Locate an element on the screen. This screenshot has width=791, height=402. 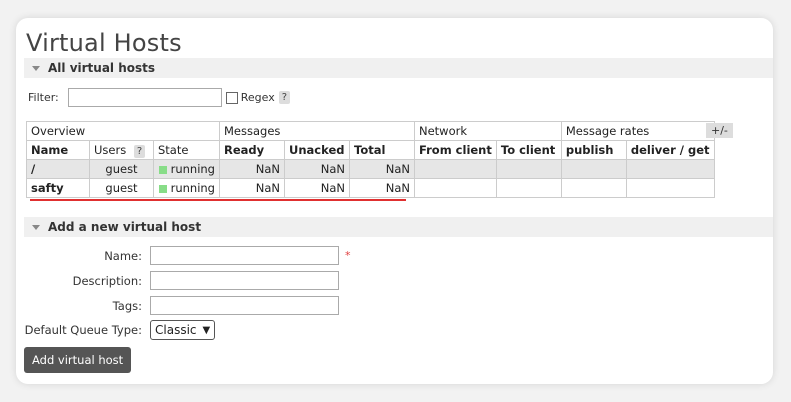
tags-label: Tags: is located at coordinates (127, 305).